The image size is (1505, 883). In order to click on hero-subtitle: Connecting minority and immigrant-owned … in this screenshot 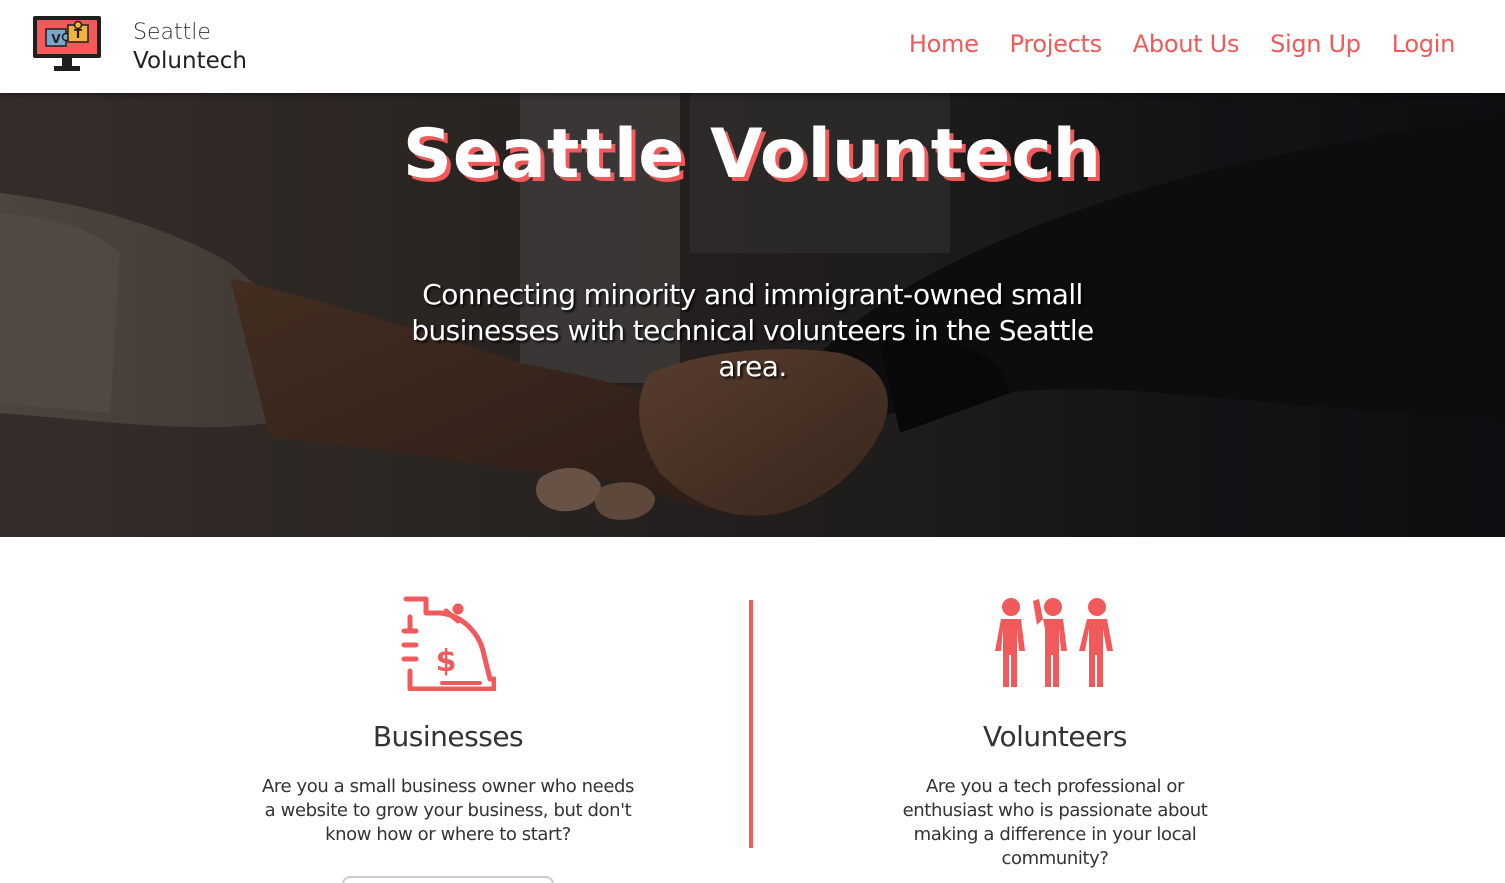, I will do `click(752, 330)`.